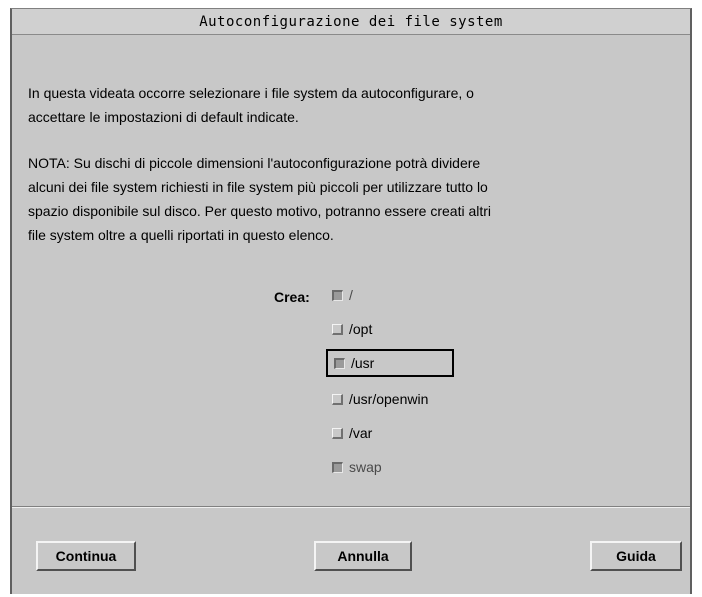  What do you see at coordinates (351, 507) in the screenshot?
I see `button-separator` at bounding box center [351, 507].